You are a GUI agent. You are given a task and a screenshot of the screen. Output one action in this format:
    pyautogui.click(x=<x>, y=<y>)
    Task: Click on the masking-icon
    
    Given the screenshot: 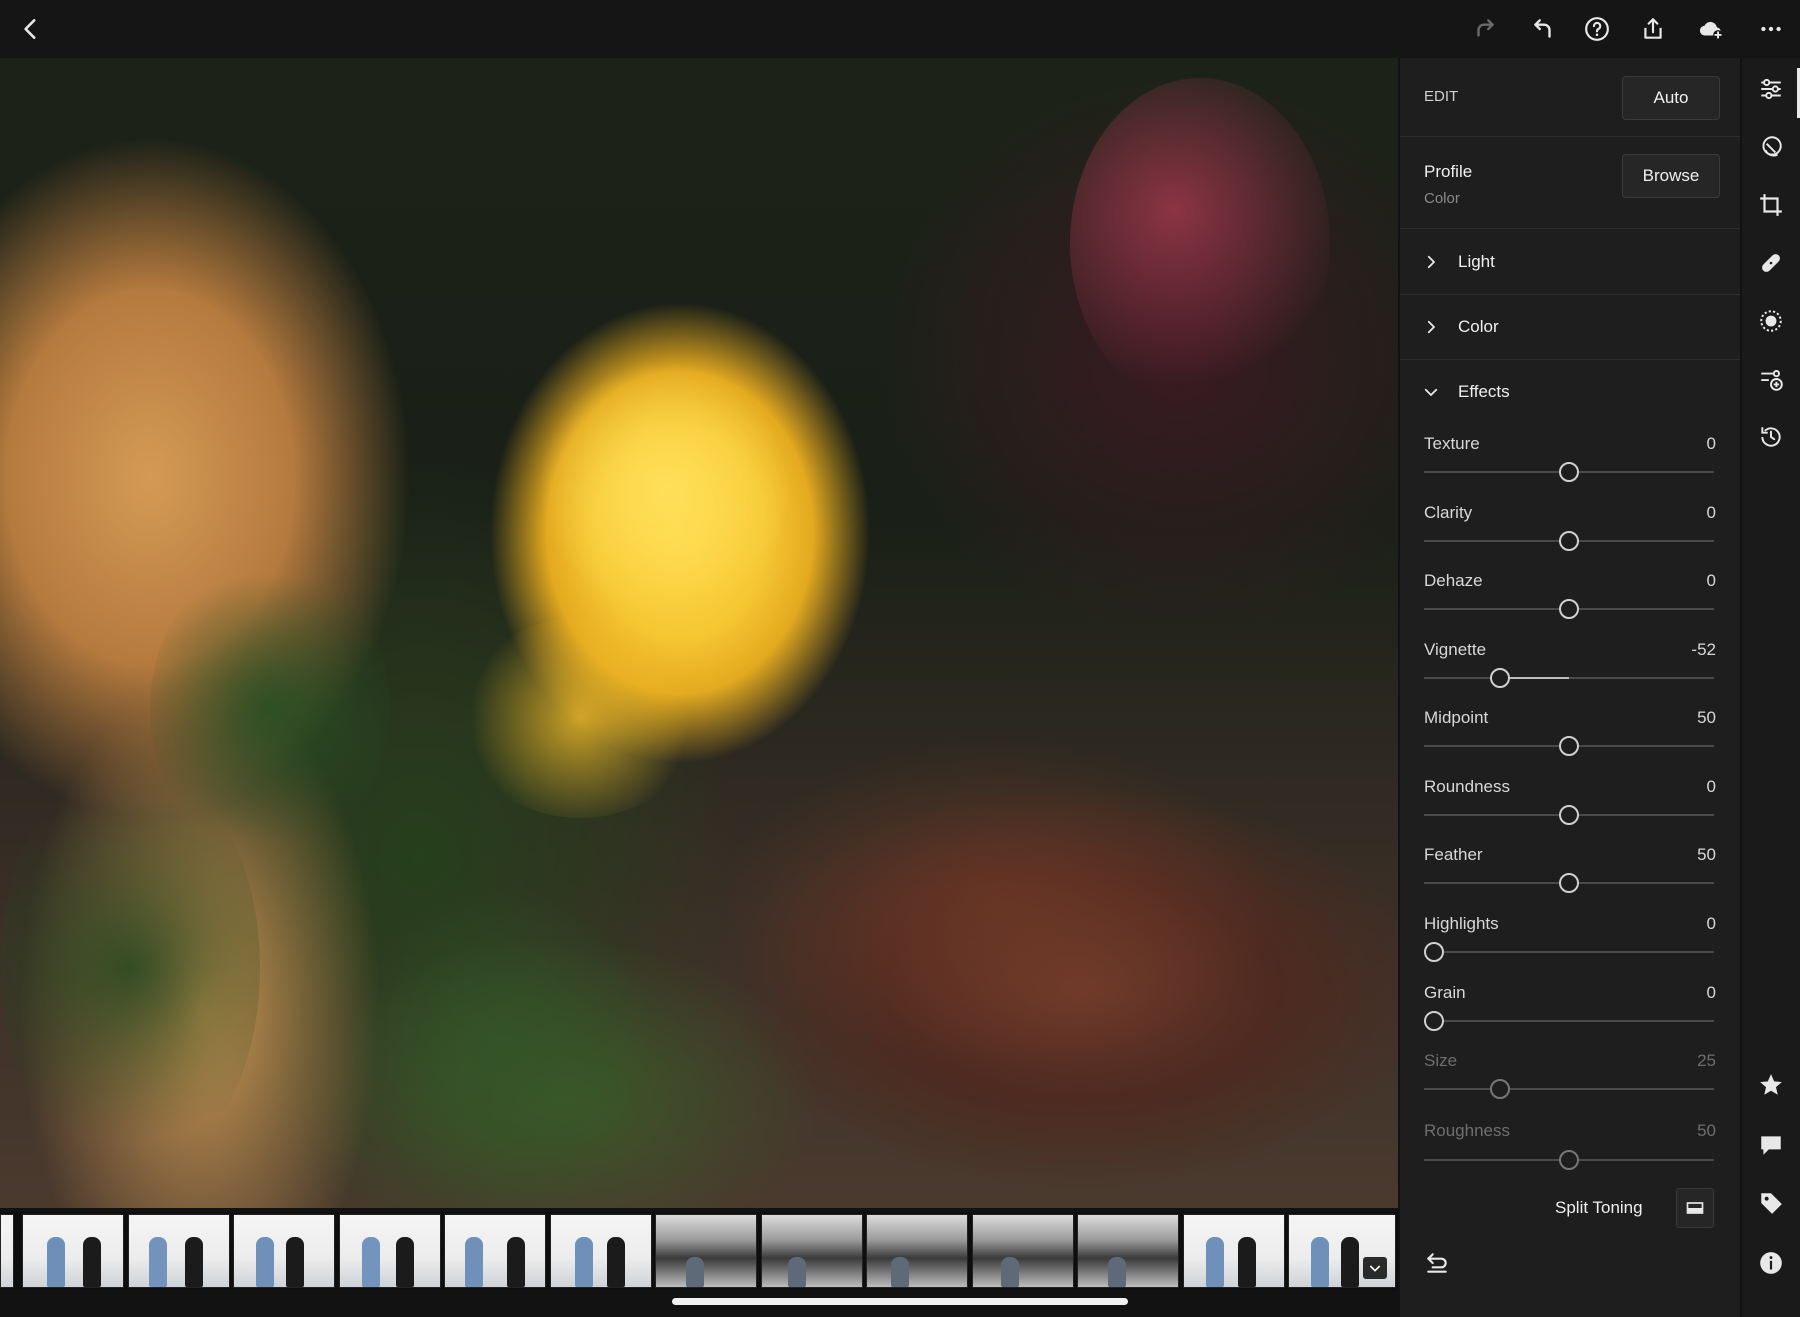 What is the action you would take?
    pyautogui.click(x=1771, y=321)
    